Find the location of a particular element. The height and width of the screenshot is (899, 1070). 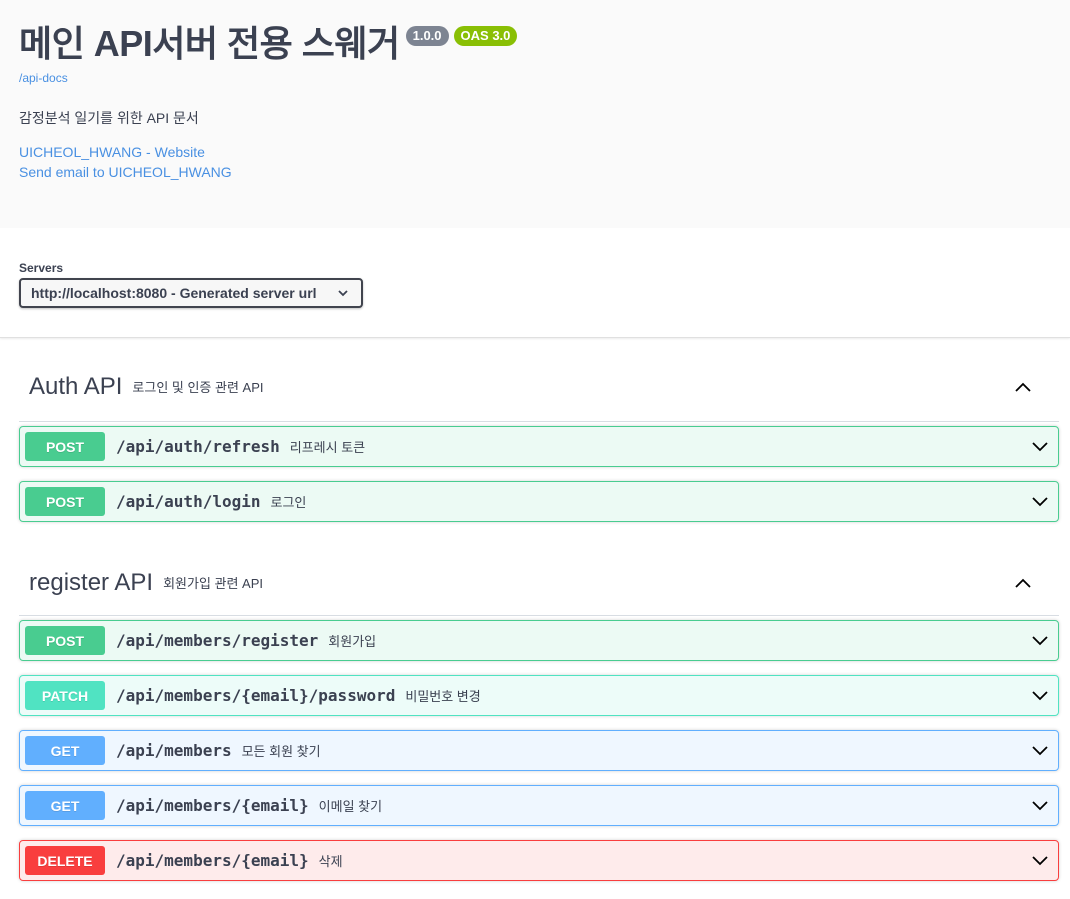

operation-summary: 회원가입 is located at coordinates (352, 641).